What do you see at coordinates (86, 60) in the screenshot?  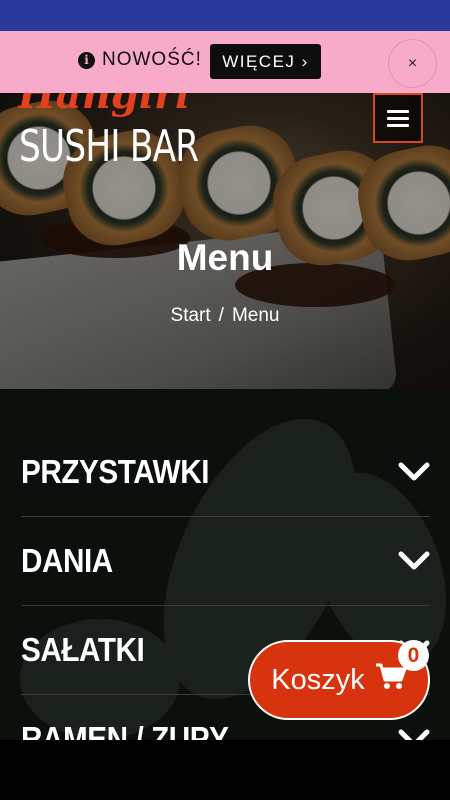 I see `info-icon: i` at bounding box center [86, 60].